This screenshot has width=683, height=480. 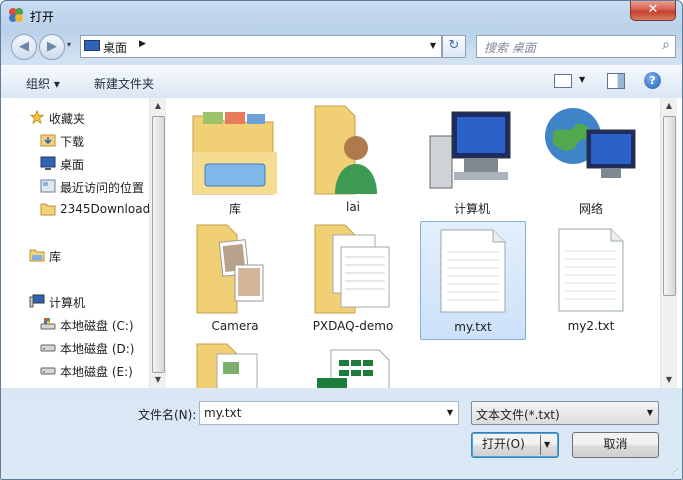 I want to click on sidebar-item-label: 桌面, so click(x=72, y=165).